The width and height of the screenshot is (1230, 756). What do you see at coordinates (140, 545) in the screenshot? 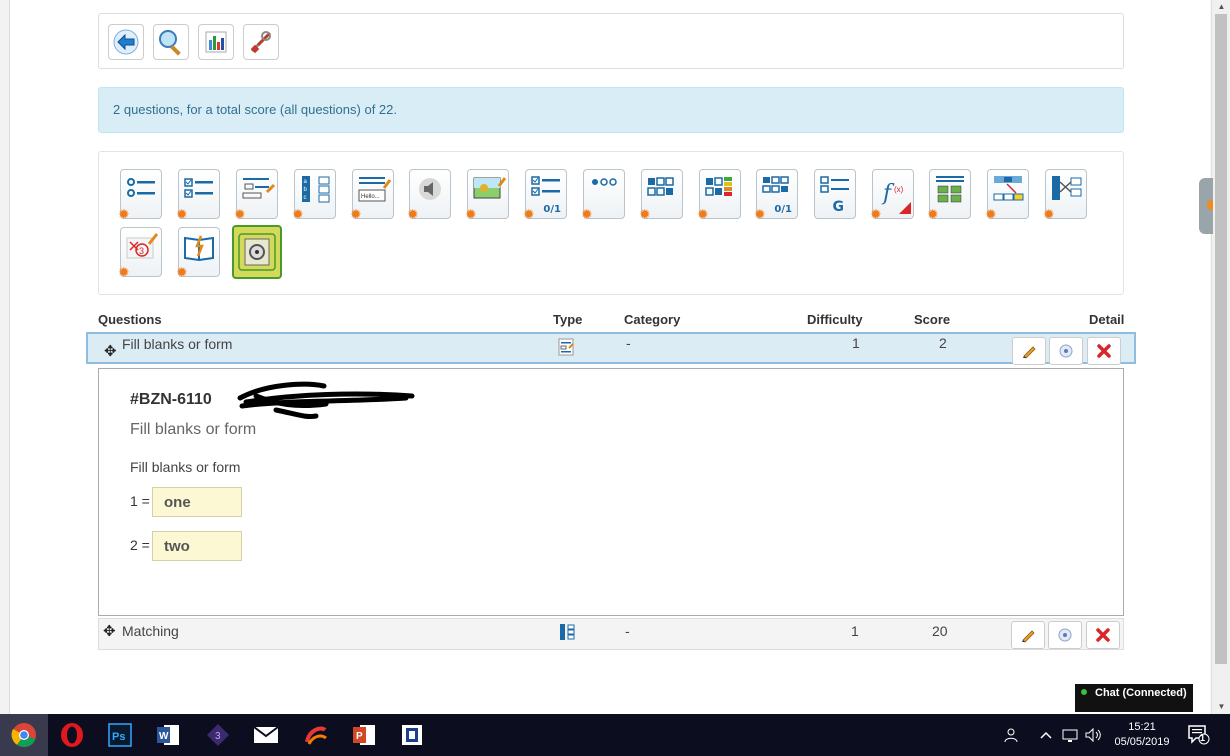
I see `answer-label: 2 =` at bounding box center [140, 545].